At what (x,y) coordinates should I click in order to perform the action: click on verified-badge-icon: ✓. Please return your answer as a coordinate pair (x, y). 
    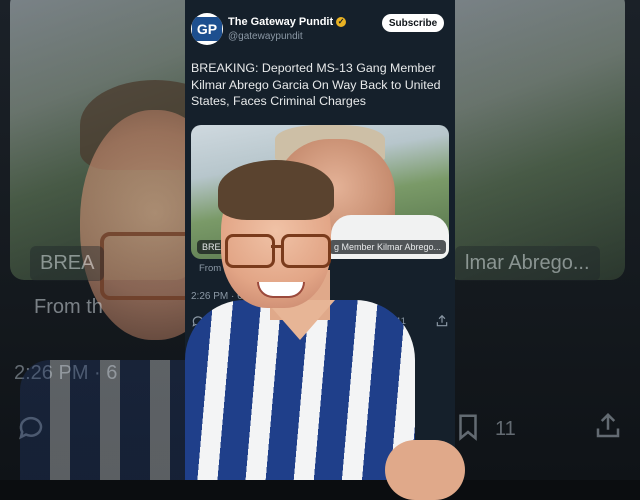
    Looking at the image, I should click on (341, 22).